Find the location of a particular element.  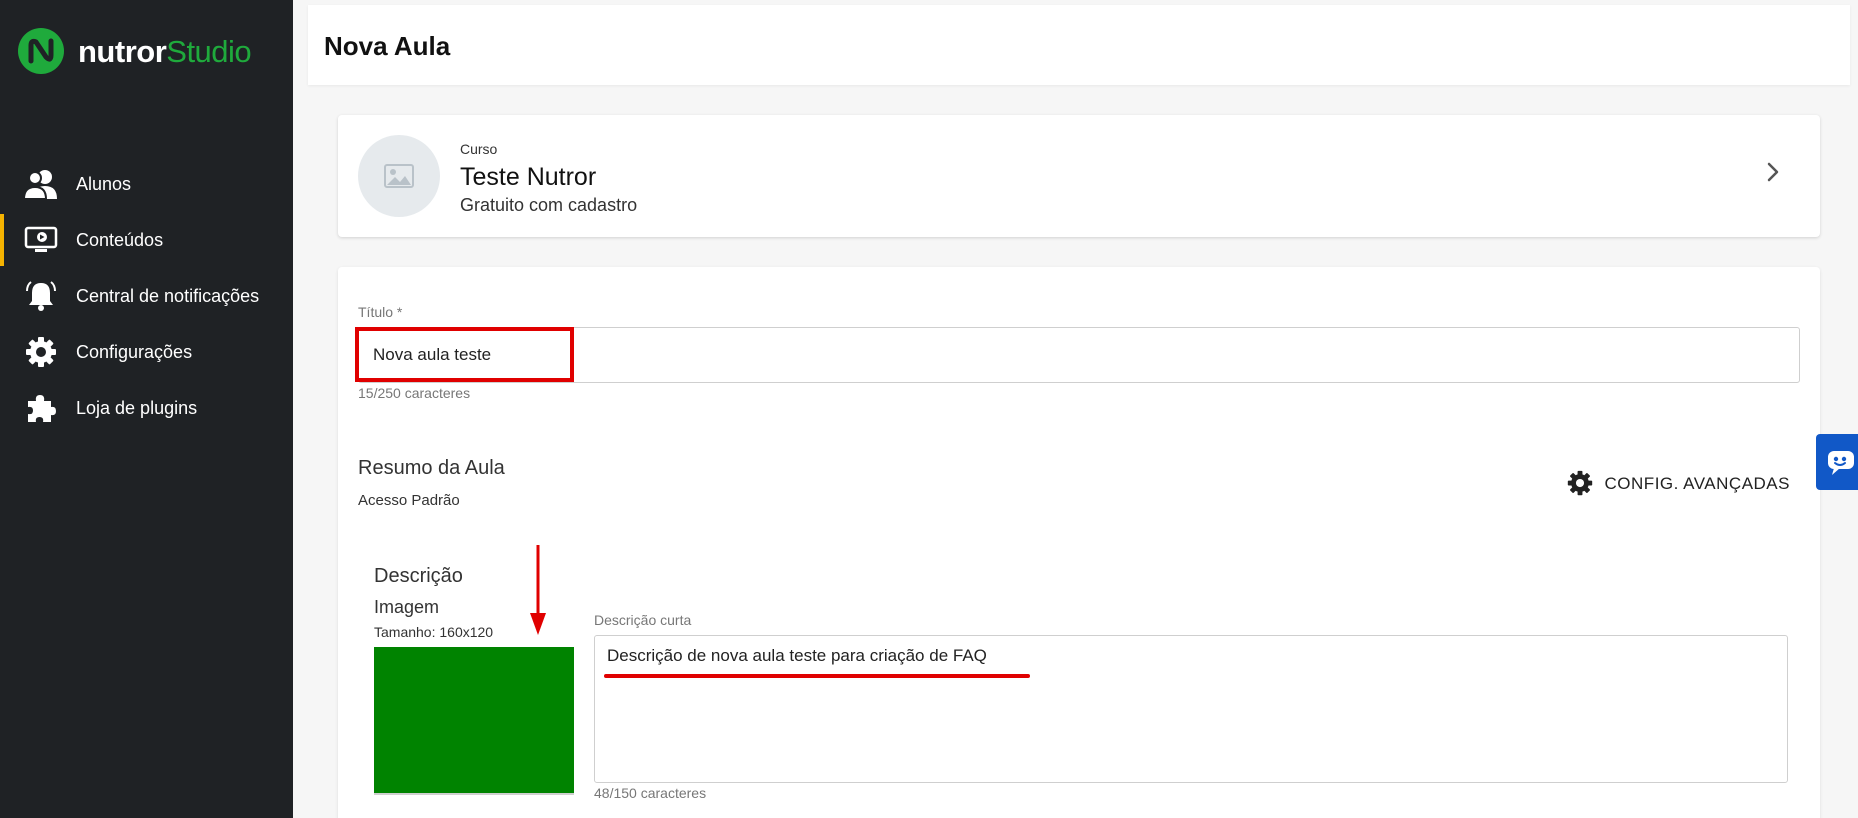

sidebar-item-conteudos: Conteúdos is located at coordinates (146, 240).